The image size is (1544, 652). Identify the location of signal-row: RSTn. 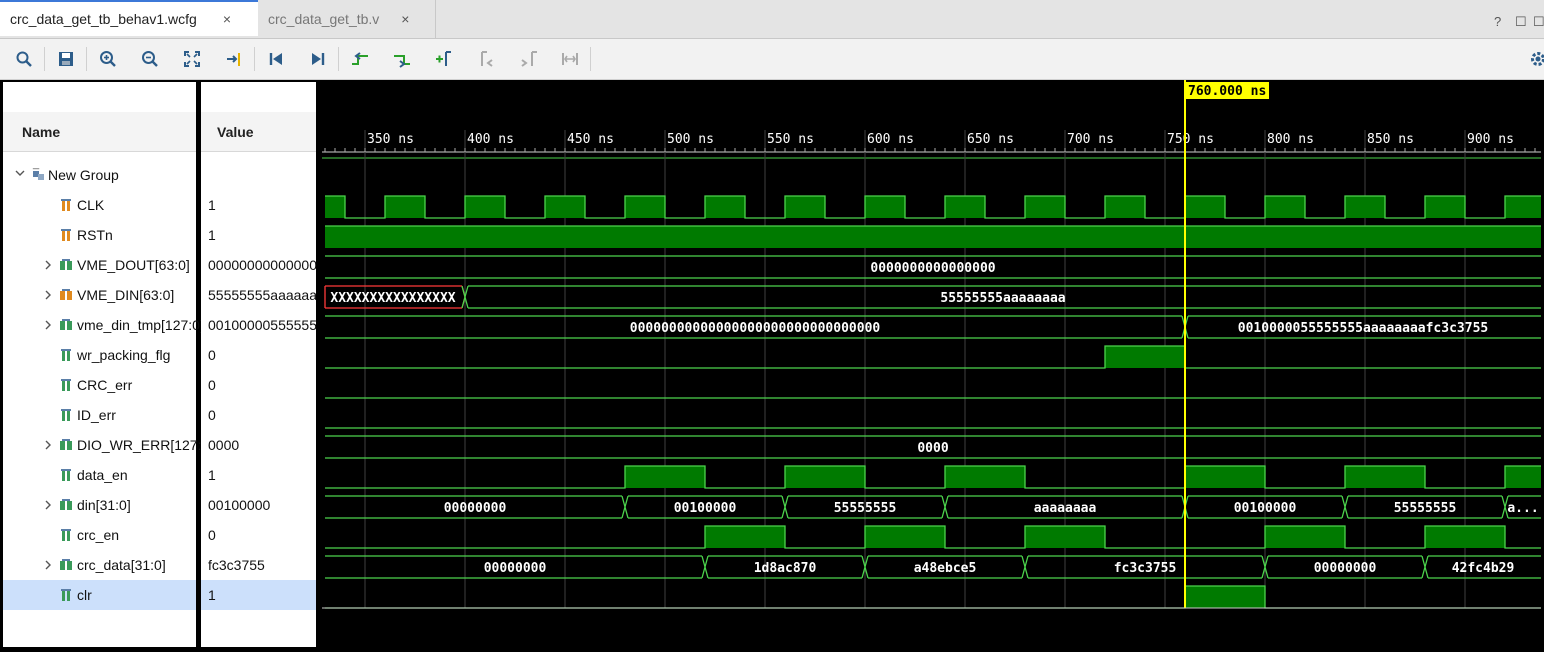
(99, 235).